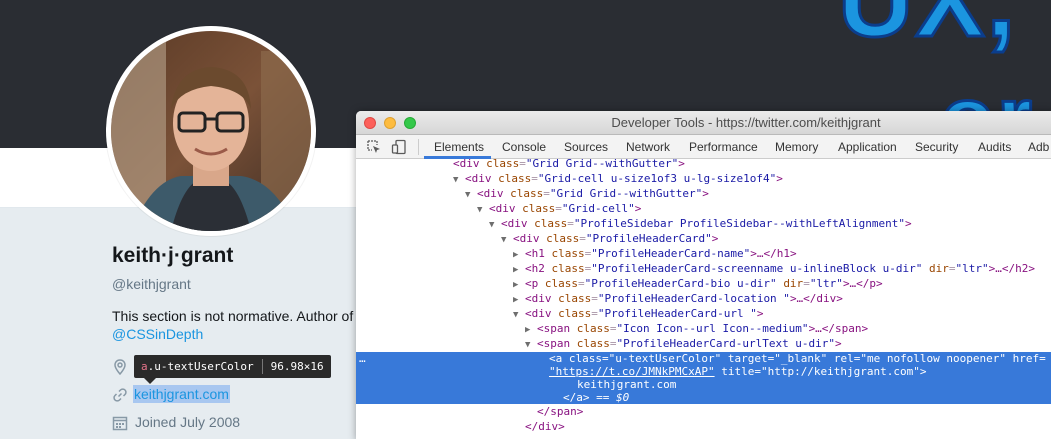 The image size is (1051, 439). Describe the element at coordinates (200, 366) in the screenshot. I see `tooltip-class: .u-textUserColor` at that location.